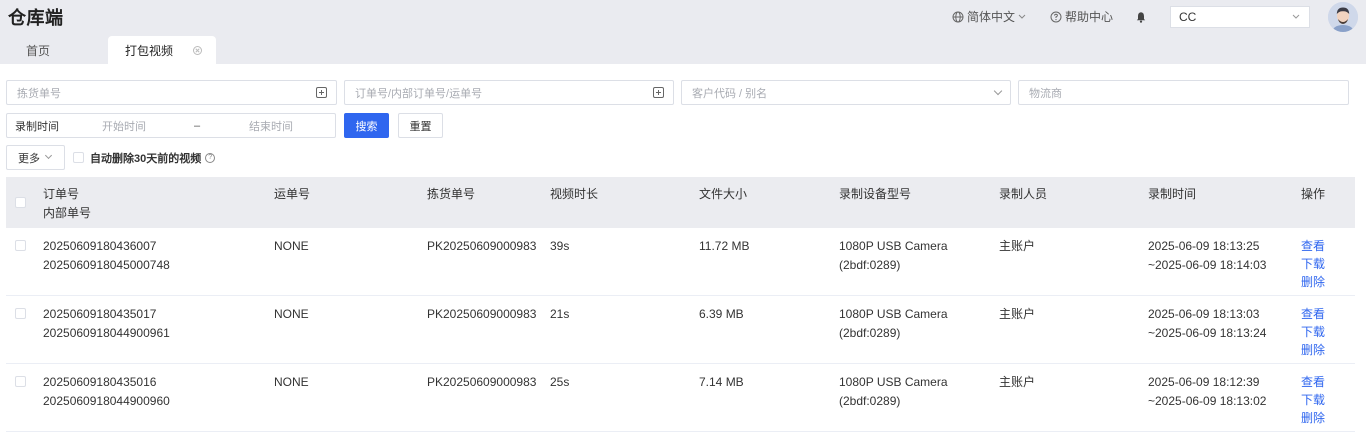 The width and height of the screenshot is (1366, 438). Describe the element at coordinates (1183, 92) in the screenshot. I see `carrier-input: 物流商` at that location.